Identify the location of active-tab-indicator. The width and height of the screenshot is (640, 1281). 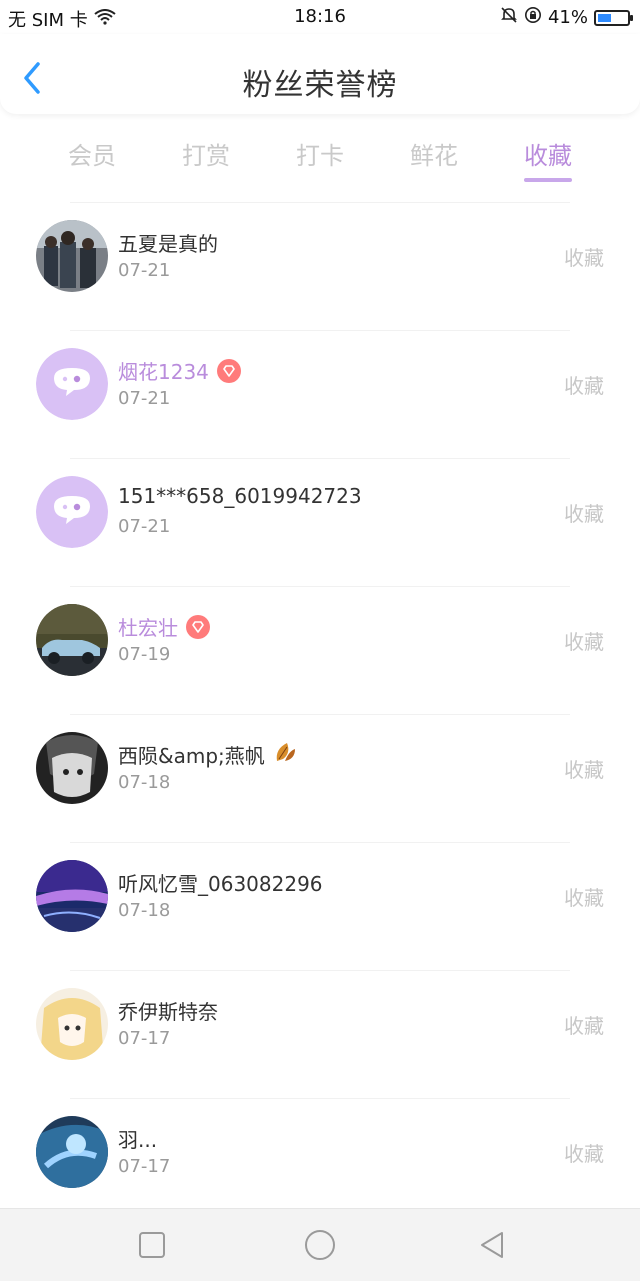
(548, 180).